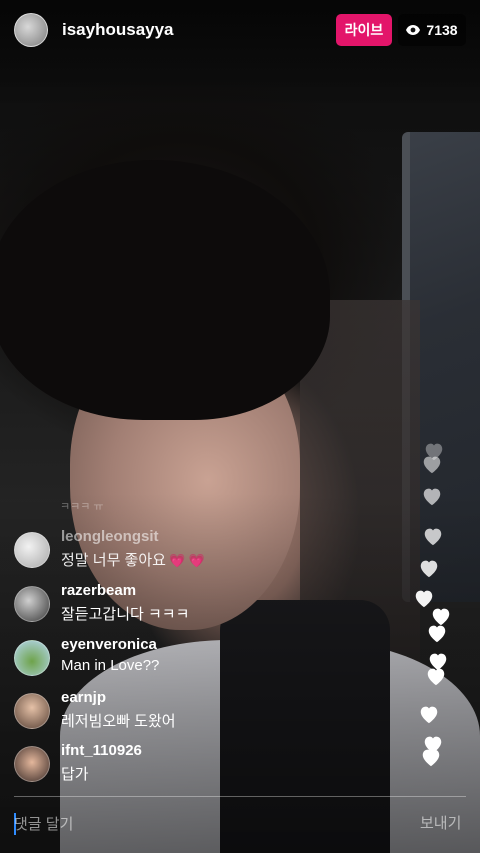  What do you see at coordinates (109, 644) in the screenshot?
I see `comment-username: eyenveronica` at bounding box center [109, 644].